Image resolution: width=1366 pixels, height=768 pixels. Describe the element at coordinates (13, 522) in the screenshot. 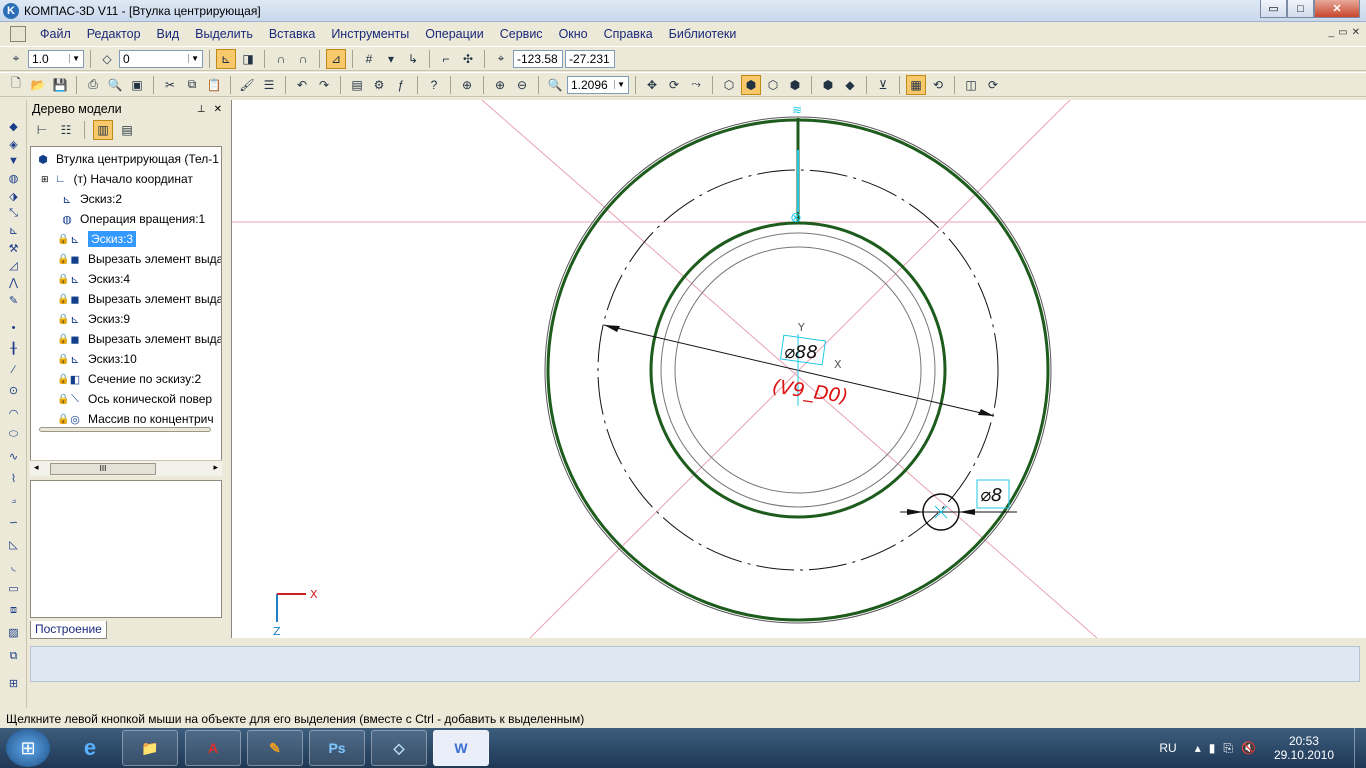

I see `nurbs-icon: ∽` at that location.